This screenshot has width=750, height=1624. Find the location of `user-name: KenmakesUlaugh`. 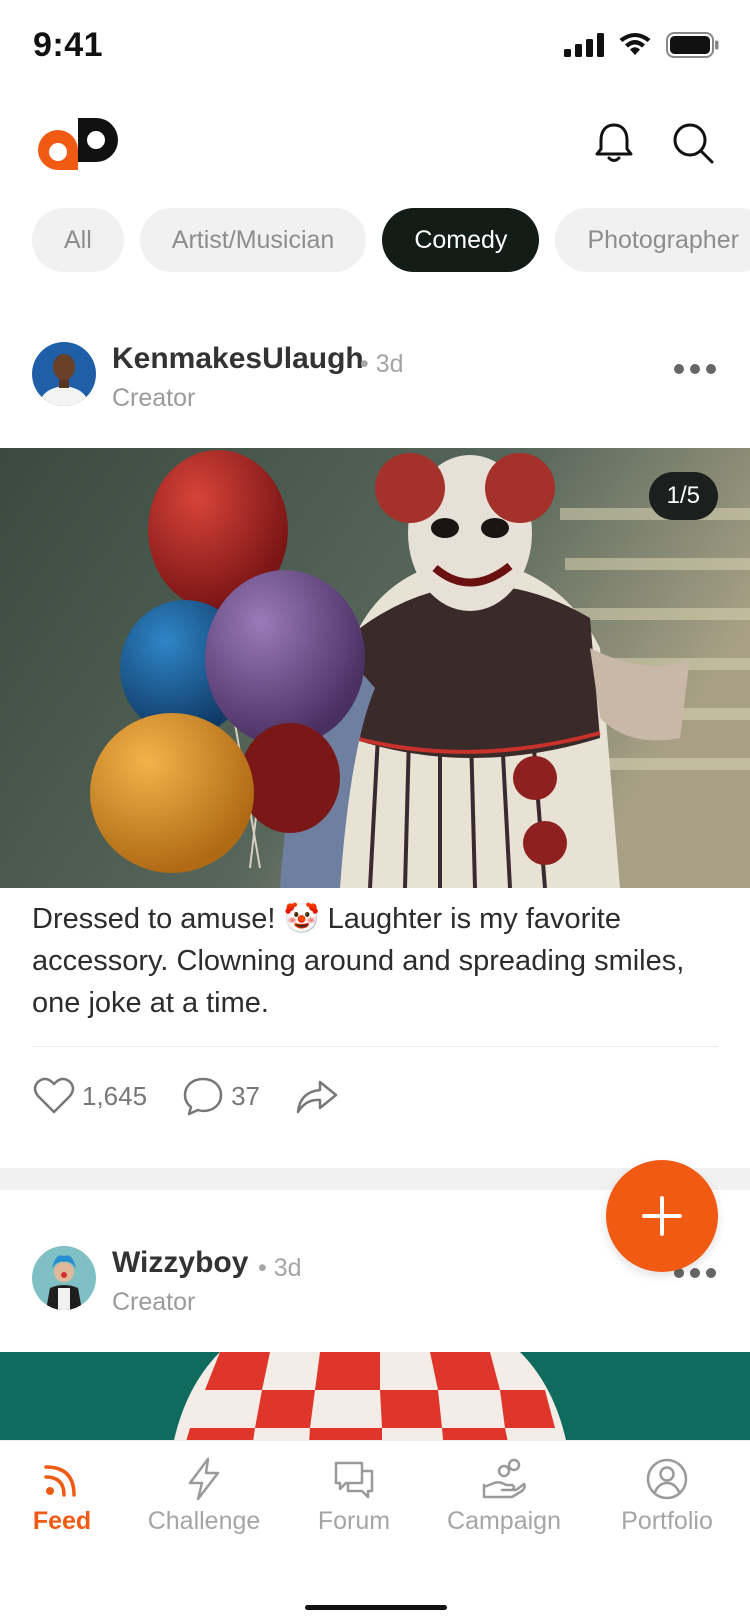

user-name: KenmakesUlaugh is located at coordinates (238, 359).